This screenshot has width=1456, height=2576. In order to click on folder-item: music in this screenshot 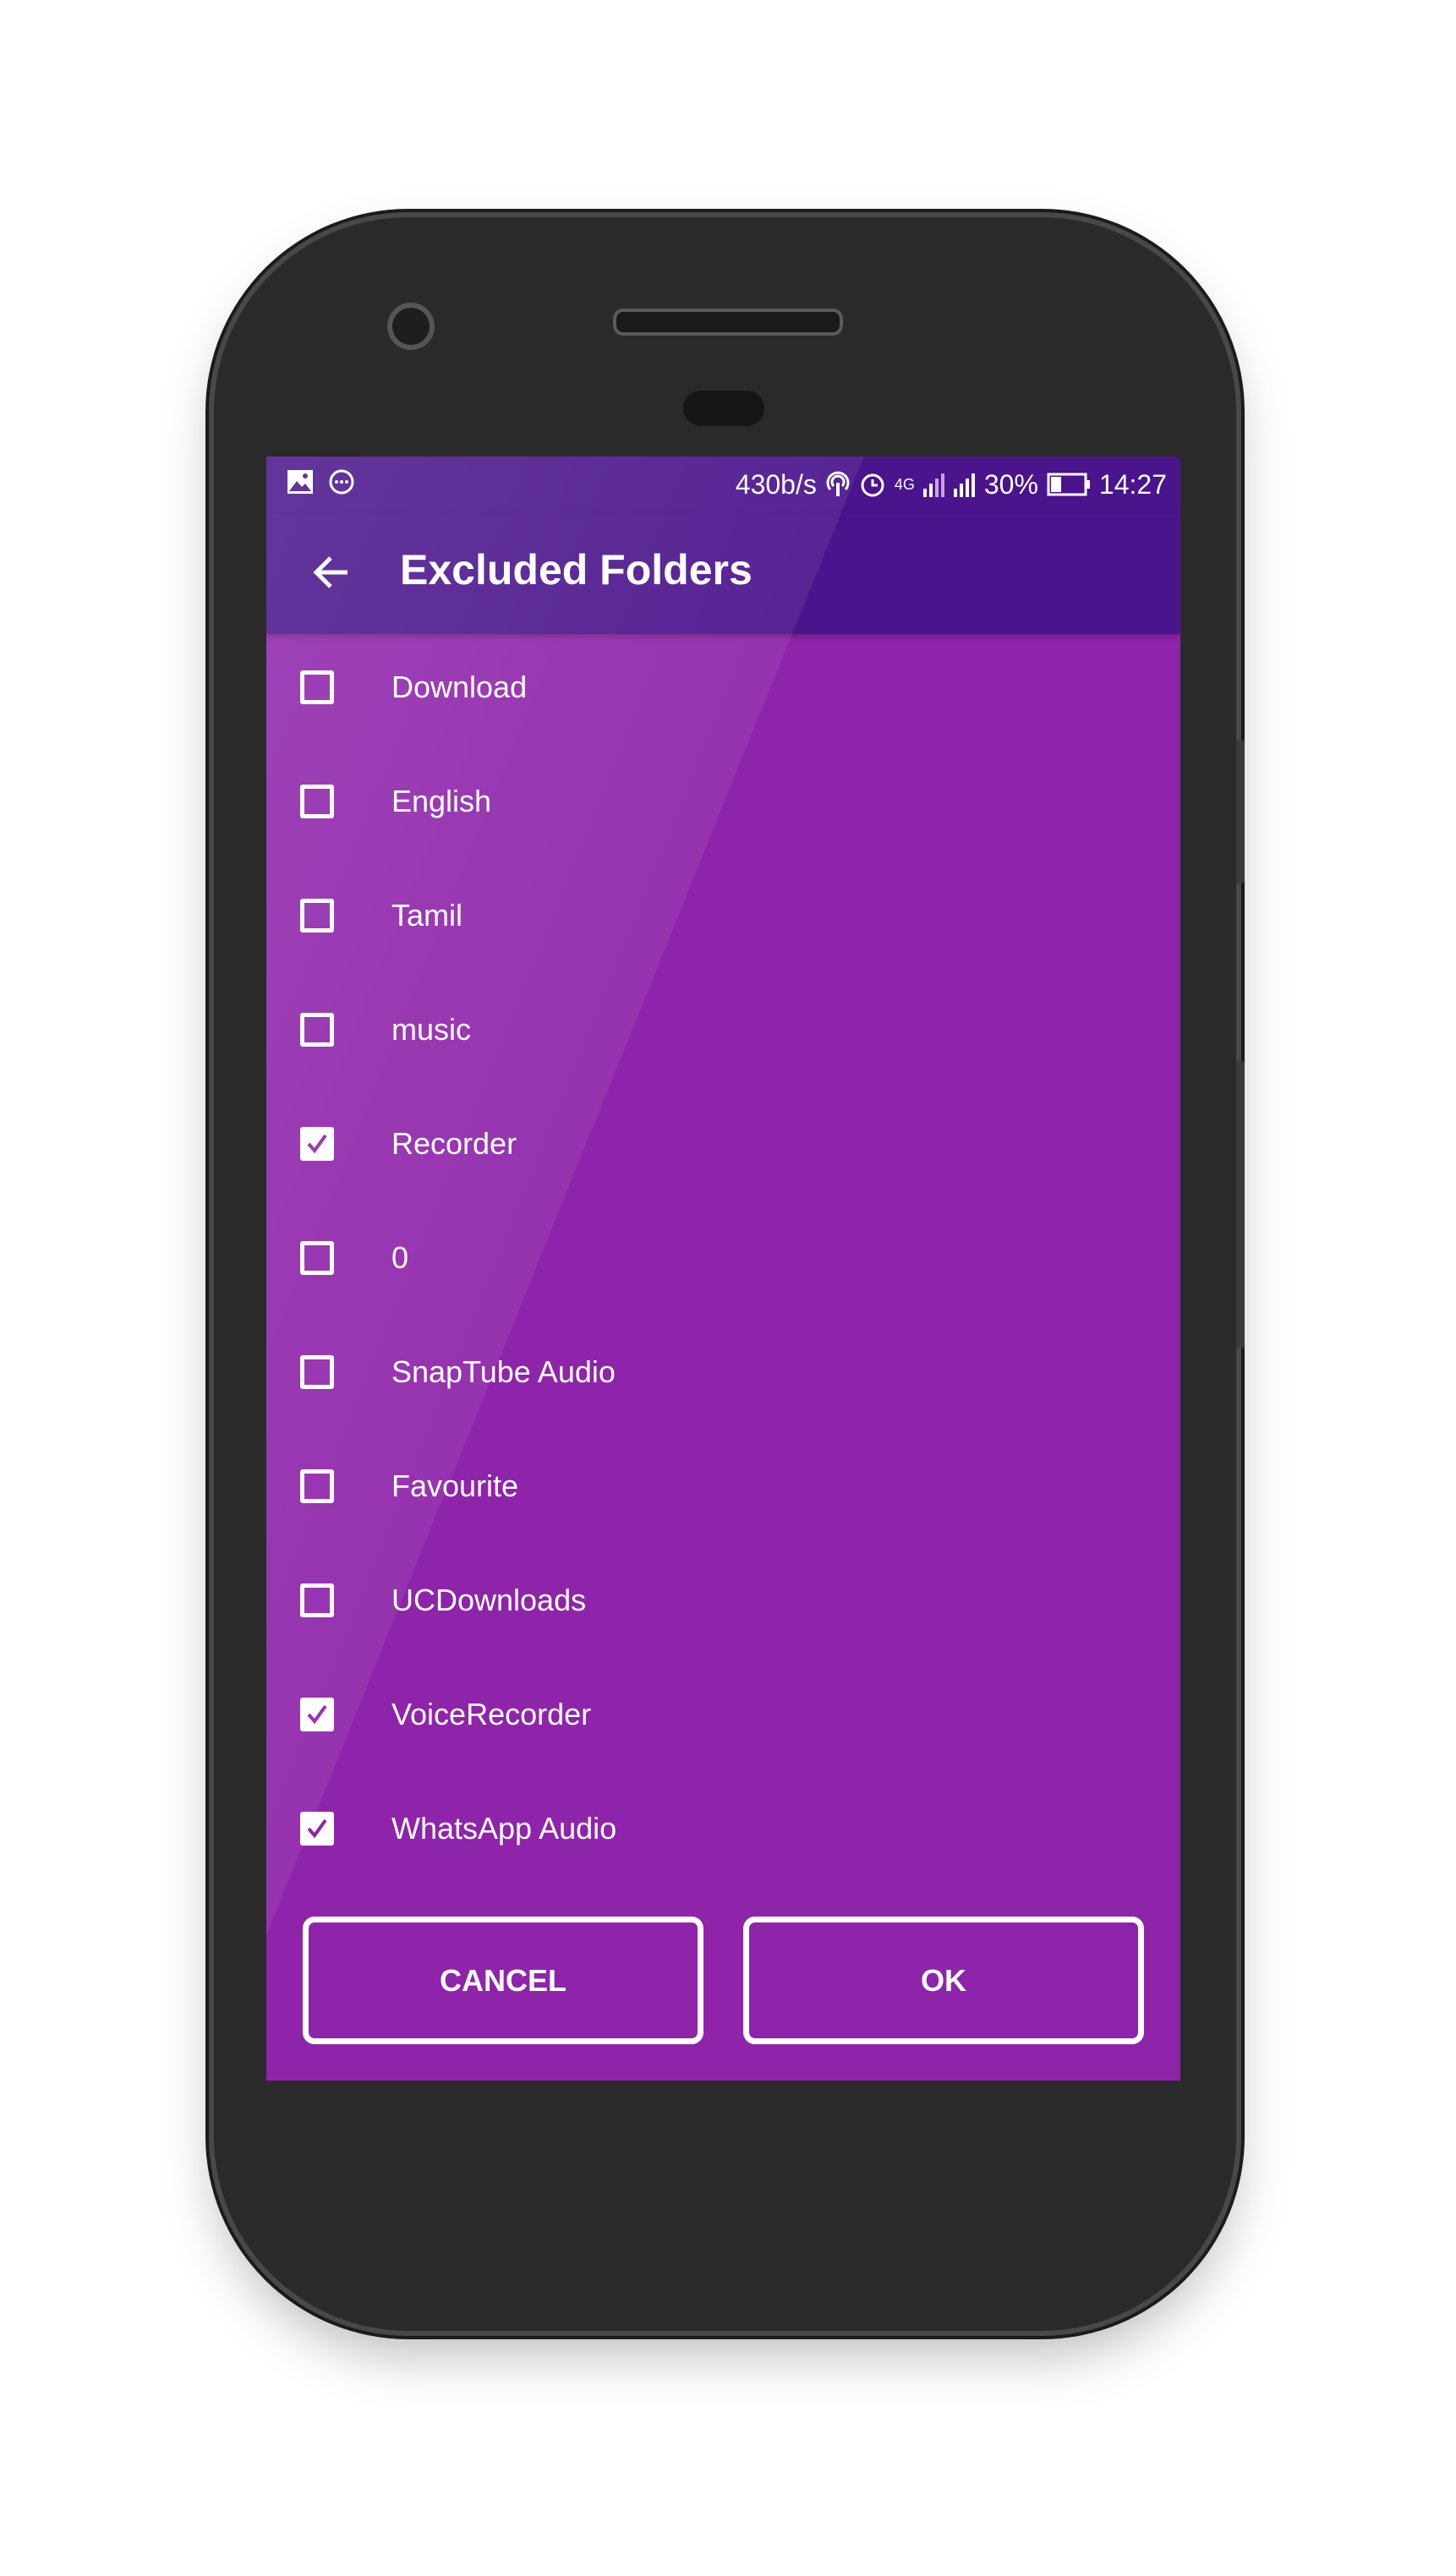, I will do `click(723, 1033)`.